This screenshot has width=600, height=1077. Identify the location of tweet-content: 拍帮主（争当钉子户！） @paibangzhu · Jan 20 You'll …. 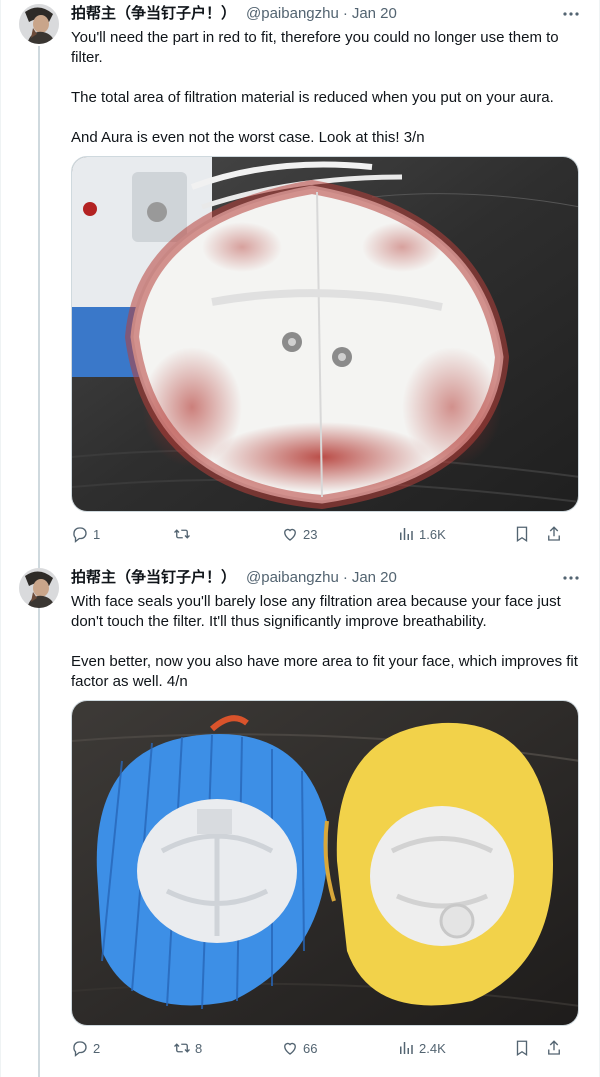
(326, 74).